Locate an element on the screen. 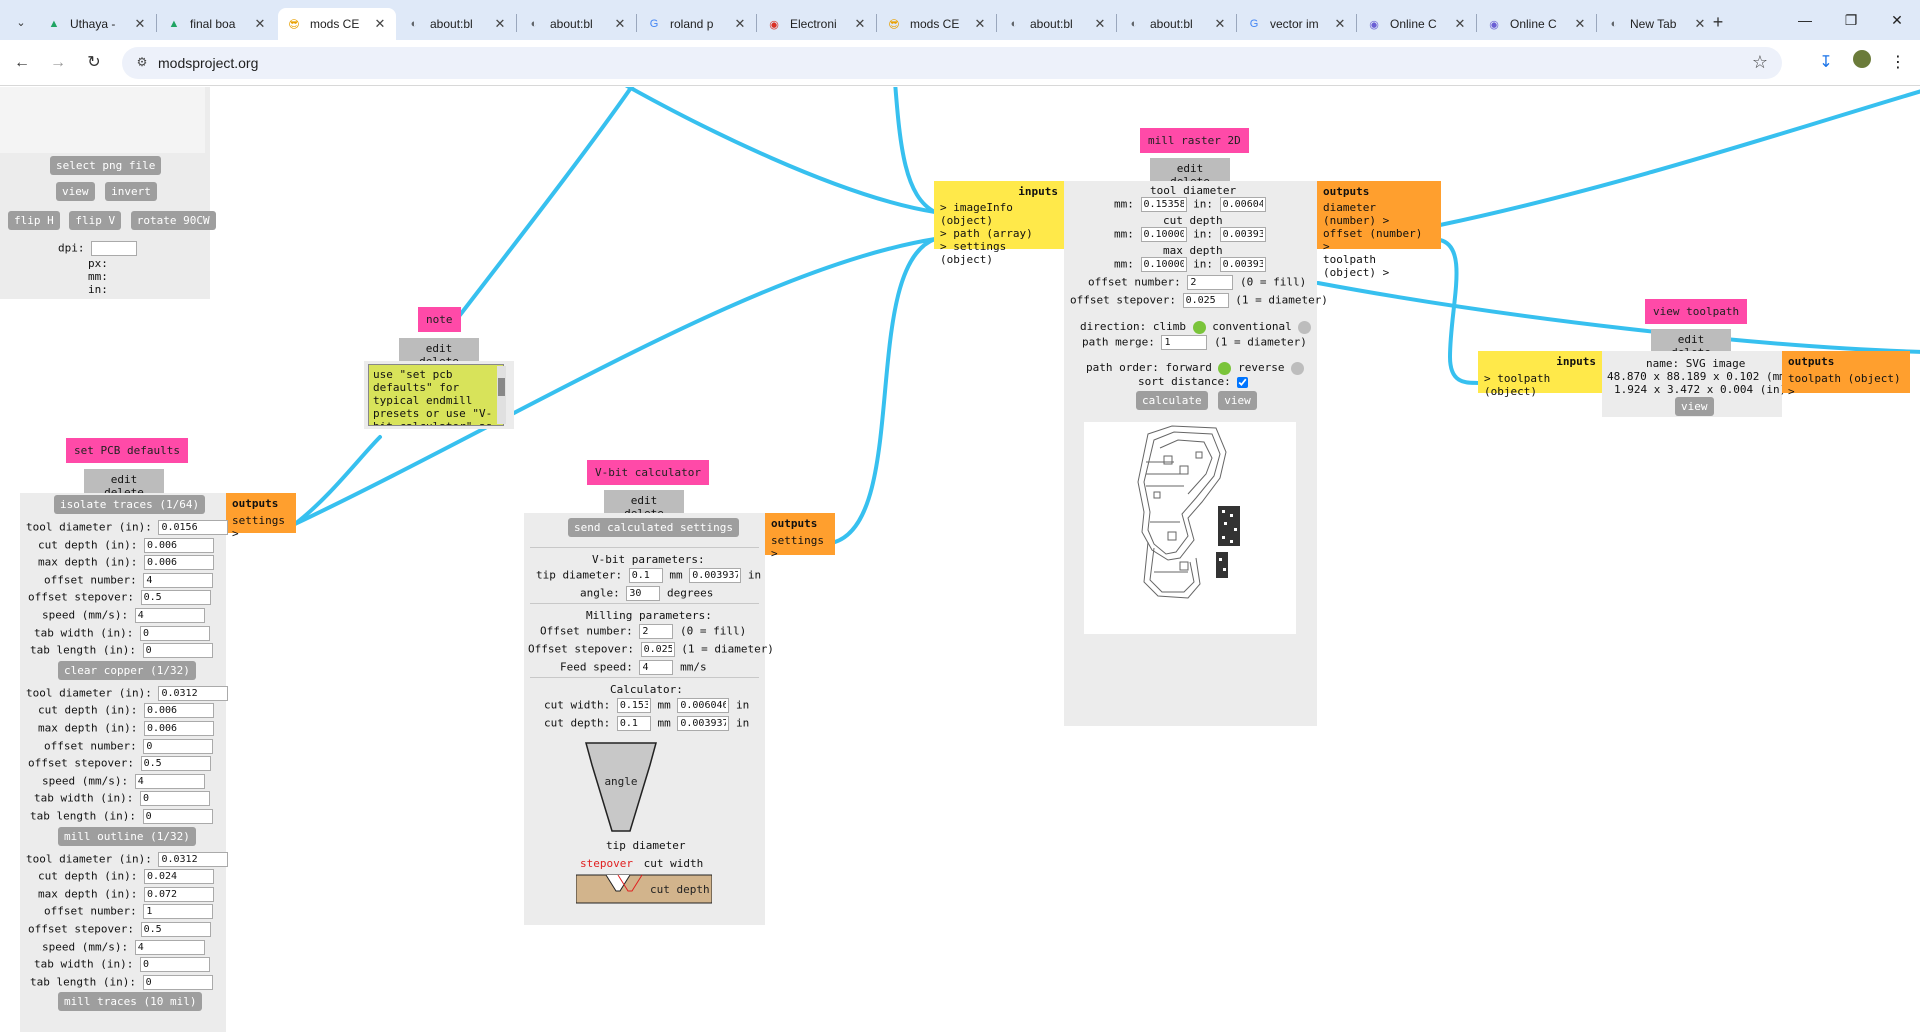 The height and width of the screenshot is (1032, 1920). select-png-button: select png file is located at coordinates (106, 165).